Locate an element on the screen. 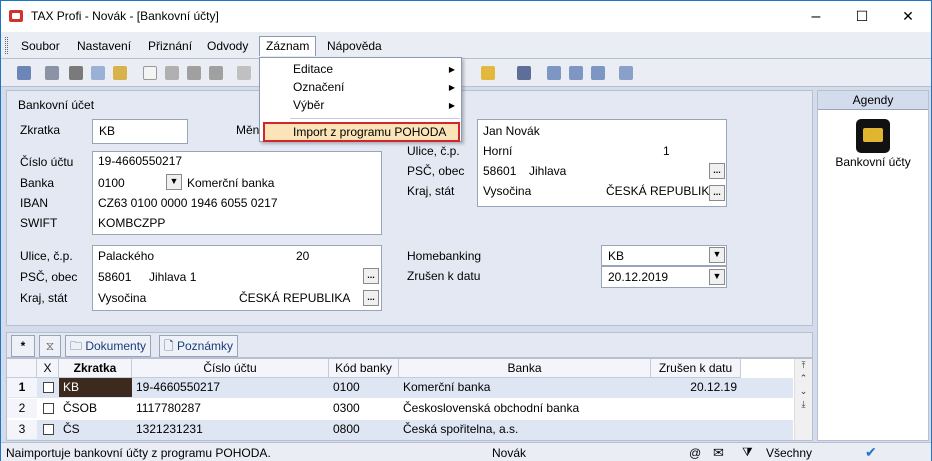 This screenshot has width=932, height=461. save-close-icon is located at coordinates (216, 73).